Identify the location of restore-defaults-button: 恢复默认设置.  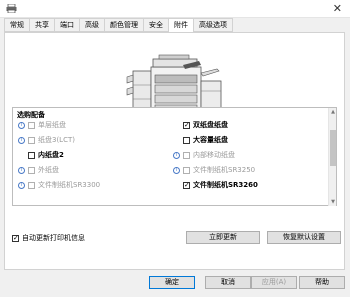
(304, 237).